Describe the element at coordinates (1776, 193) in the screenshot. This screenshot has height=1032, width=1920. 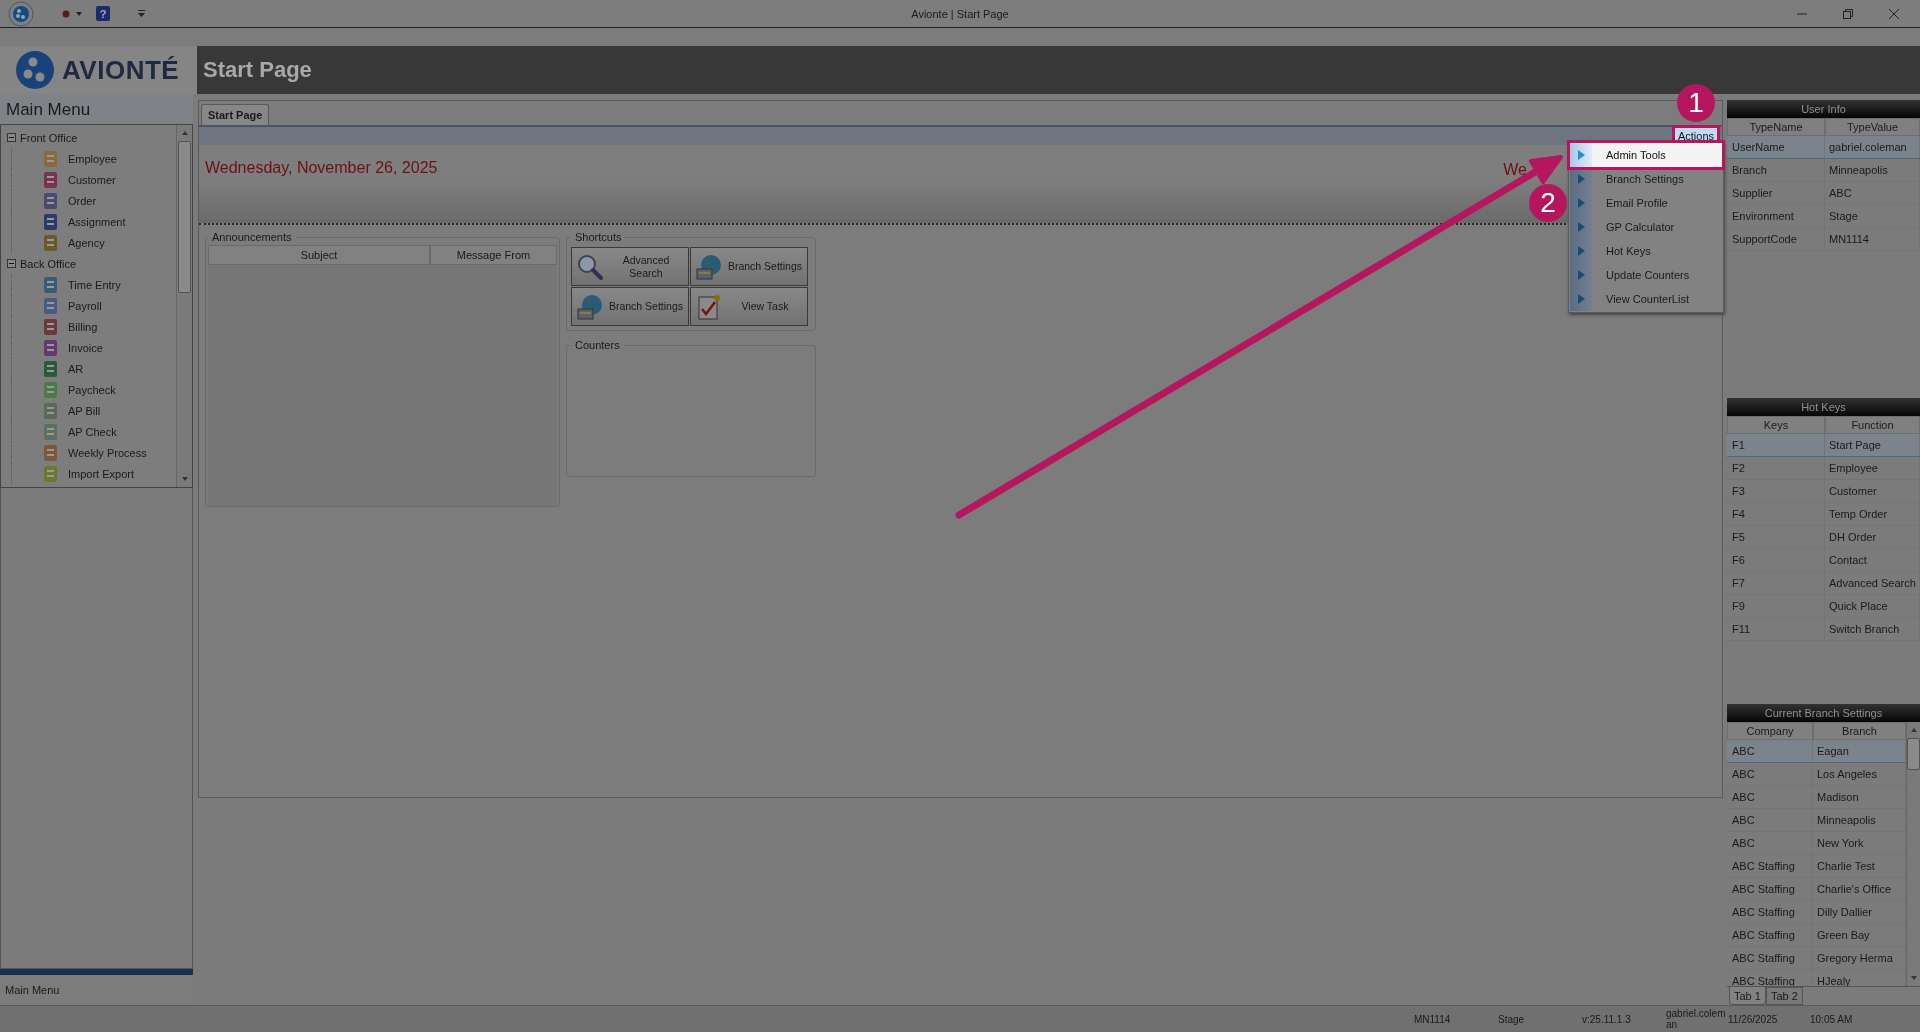
I see `table-cell: Supplier` at that location.